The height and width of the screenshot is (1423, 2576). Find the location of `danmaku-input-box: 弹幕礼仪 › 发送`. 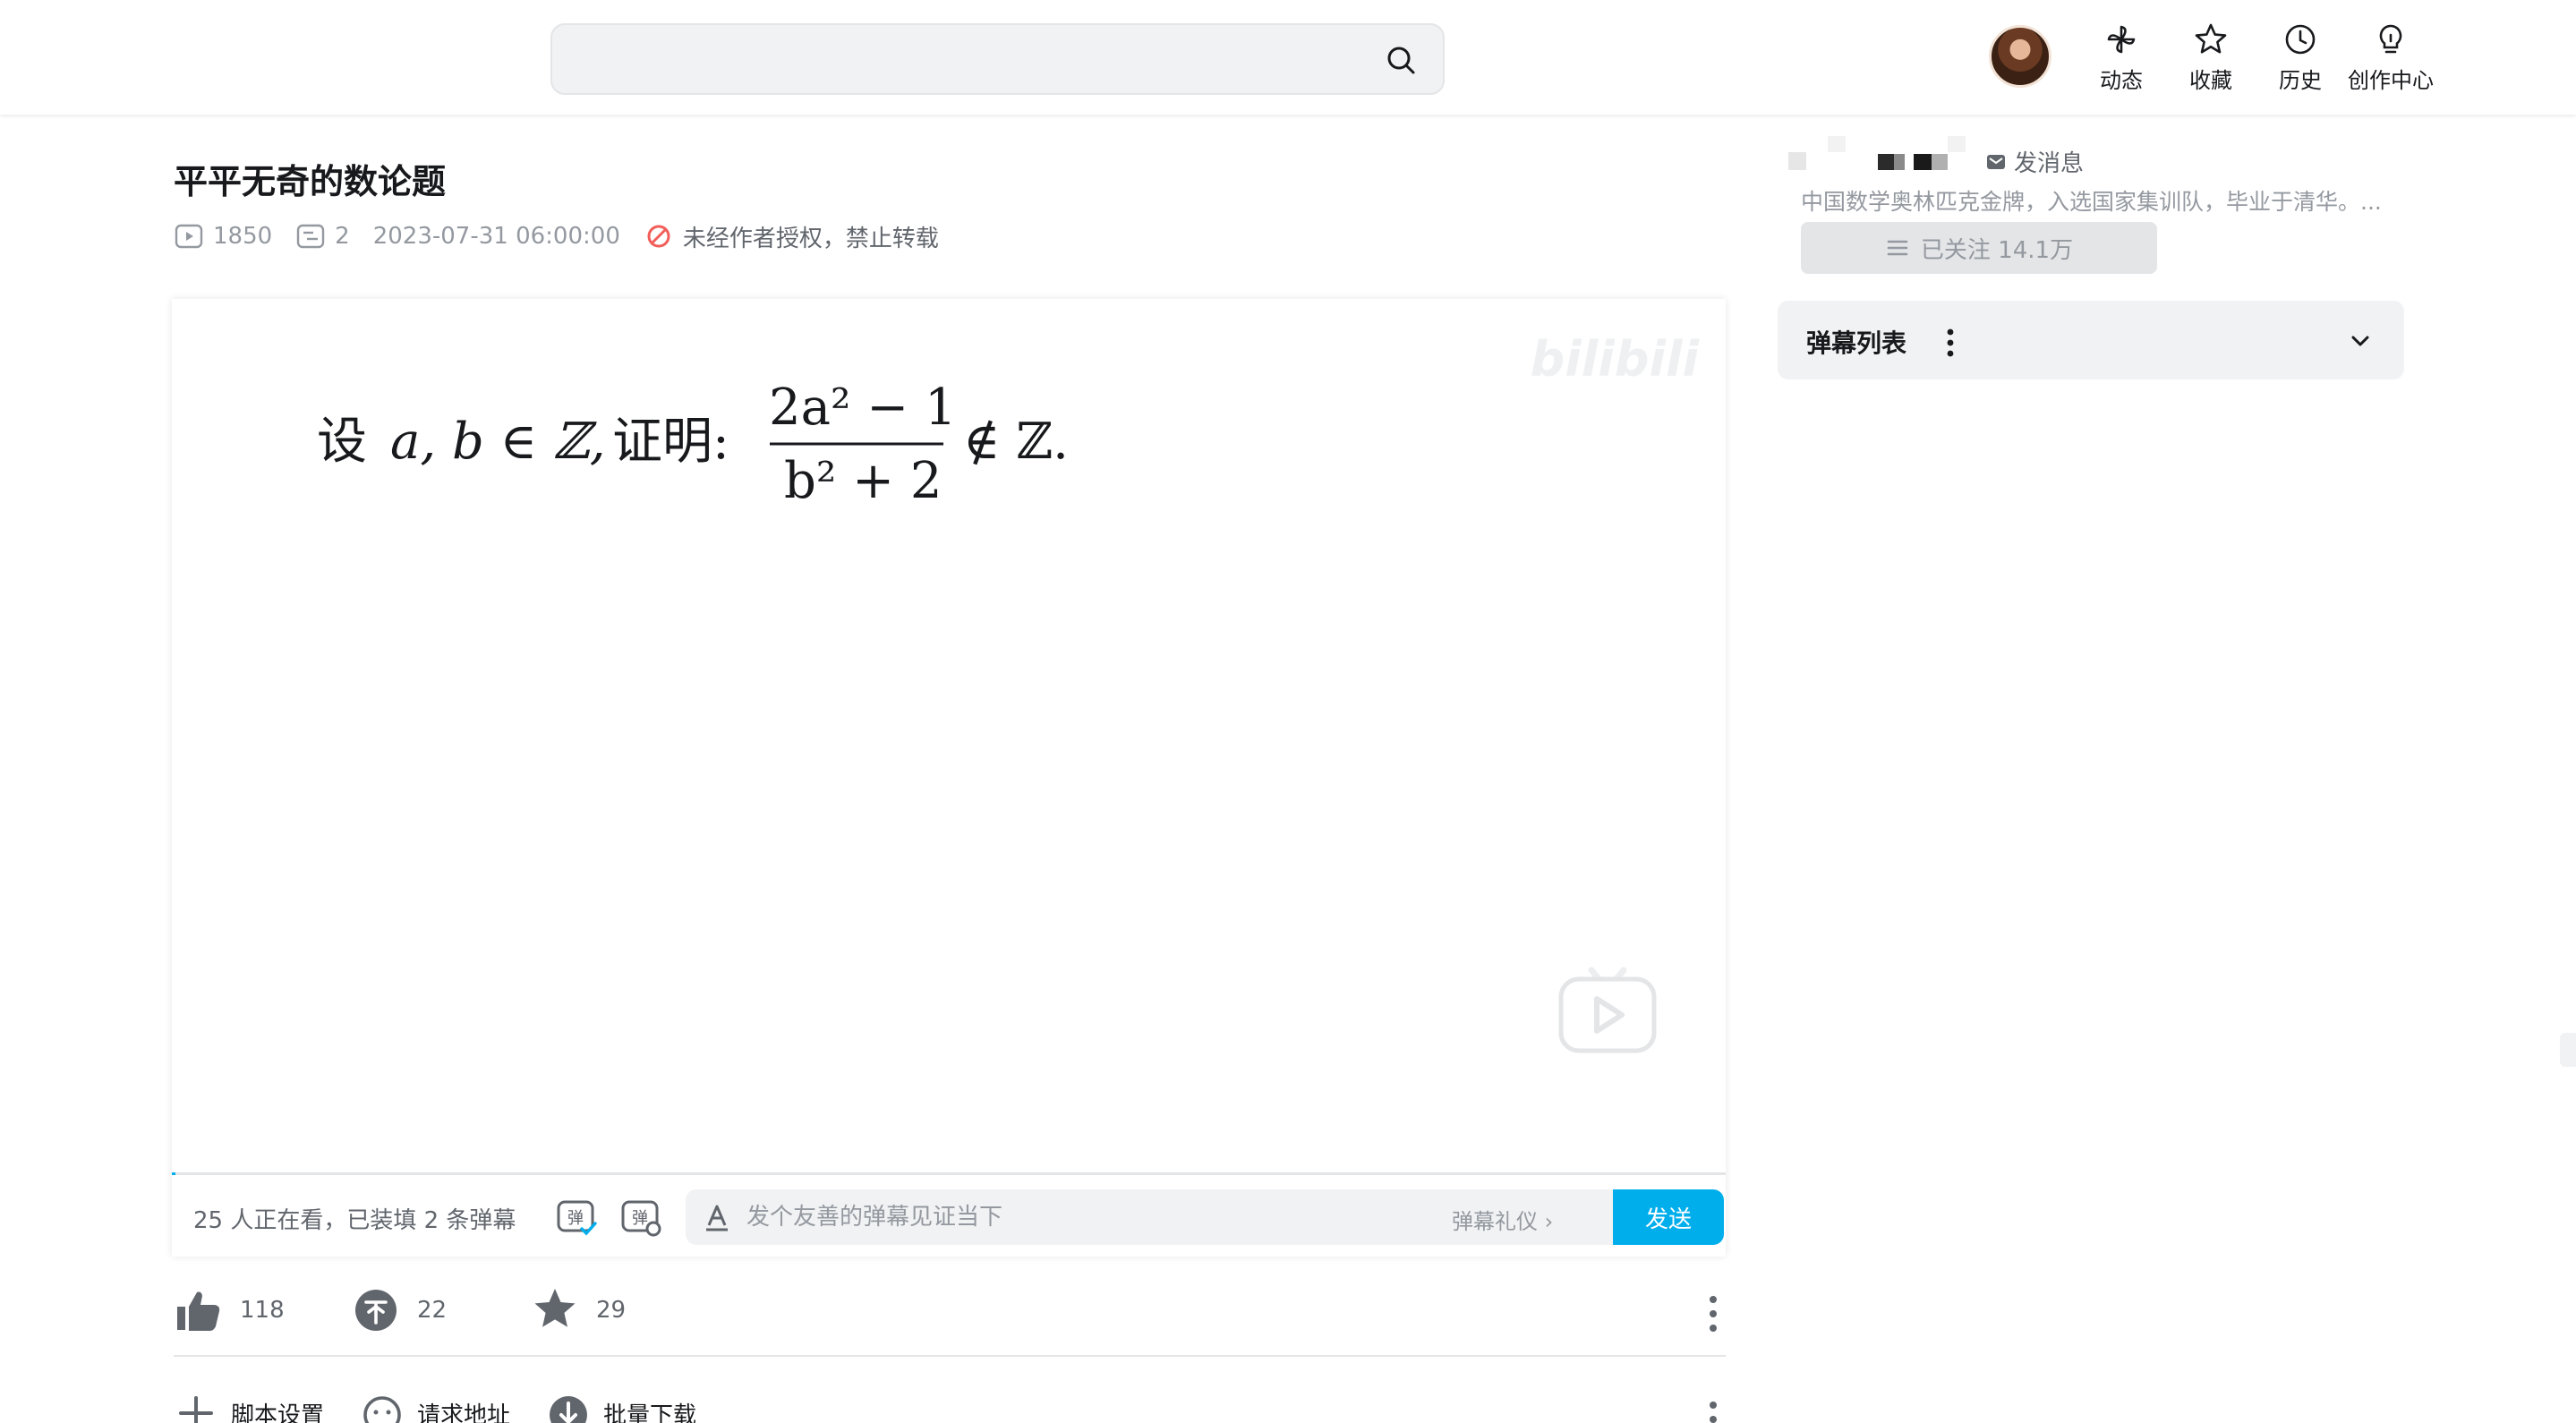

danmaku-input-box: 弹幕礼仪 › 发送 is located at coordinates (1205, 1217).